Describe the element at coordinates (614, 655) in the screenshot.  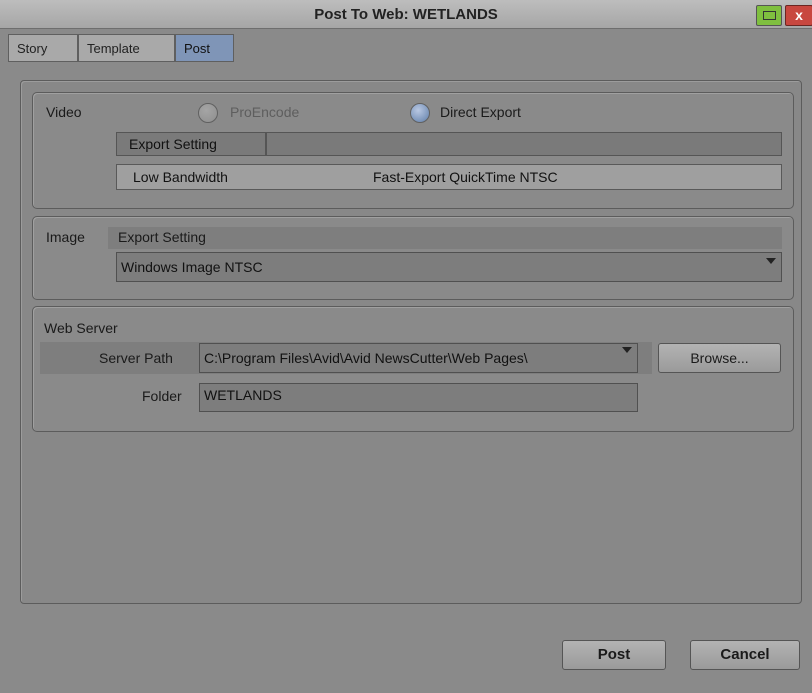
I see `post-button: Post` at that location.